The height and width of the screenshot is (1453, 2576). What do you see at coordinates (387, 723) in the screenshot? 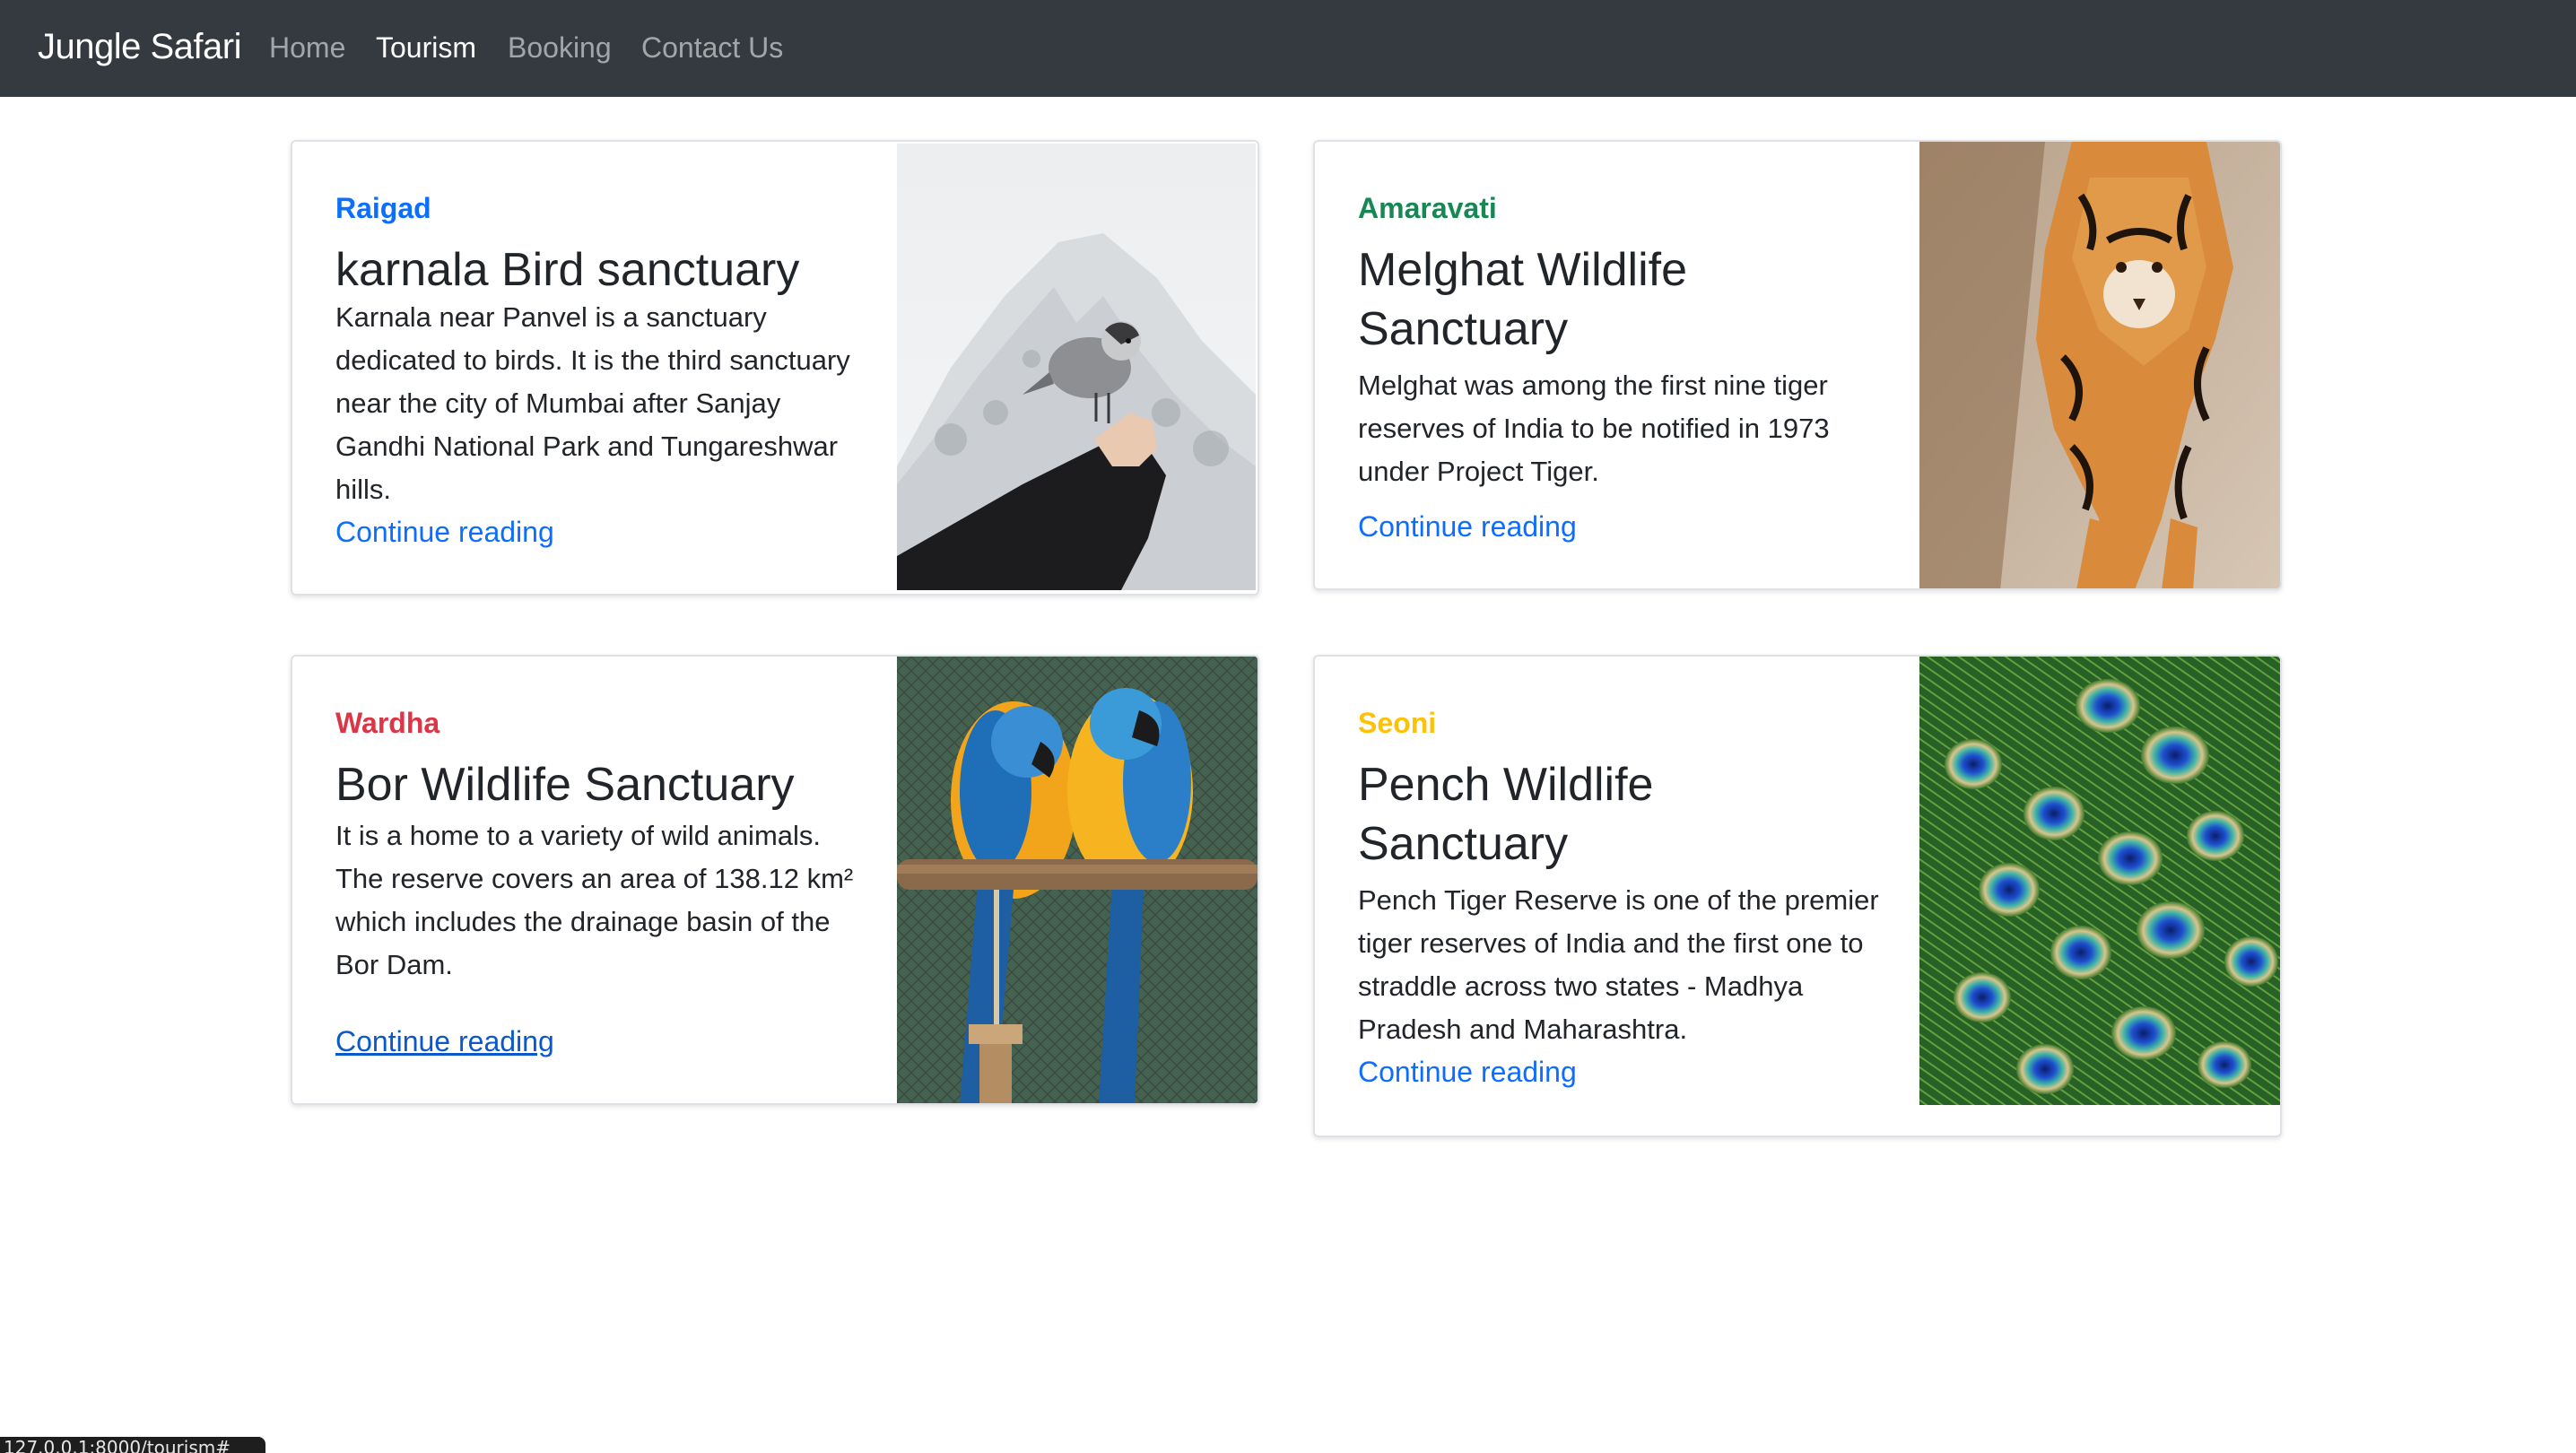
I see `card-region-label: Wardha` at bounding box center [387, 723].